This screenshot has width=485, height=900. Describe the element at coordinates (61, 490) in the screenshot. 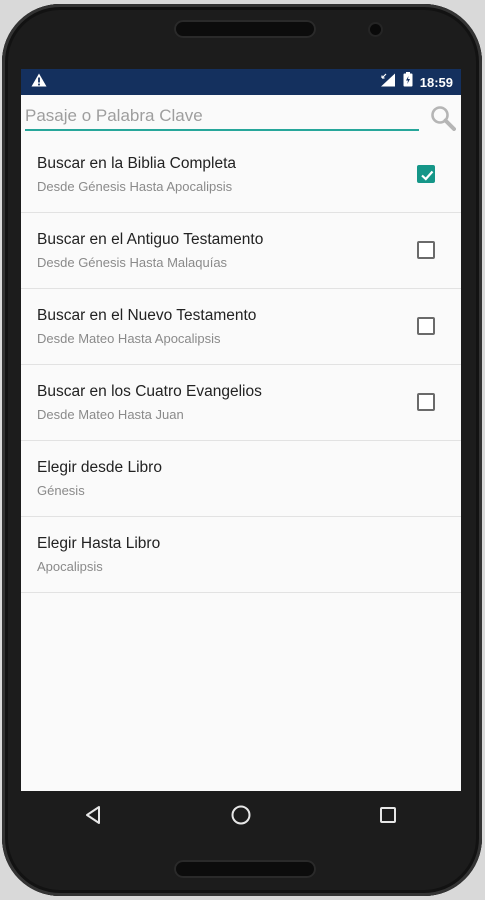

I see `option-subtitle: Génesis` at that location.